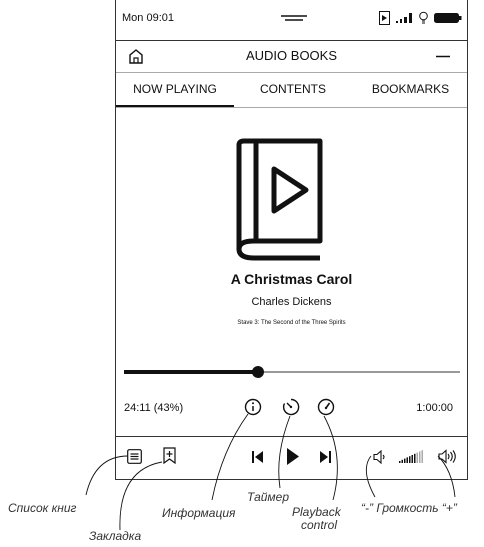 The height and width of the screenshot is (547, 484). Describe the element at coordinates (115, 536) in the screenshot. I see `label-bookmark: Закладка` at that location.